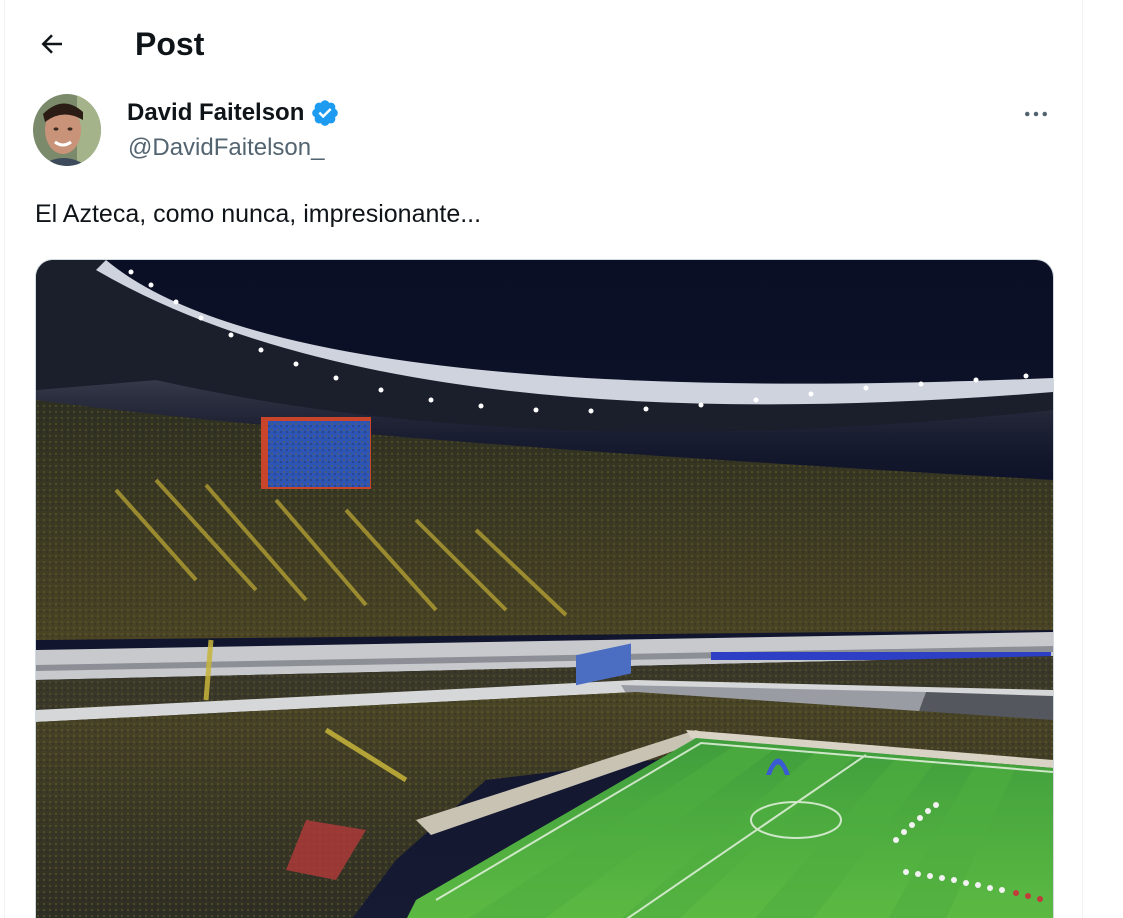 This screenshot has height=918, width=1123. I want to click on page-title: Post, so click(170, 44).